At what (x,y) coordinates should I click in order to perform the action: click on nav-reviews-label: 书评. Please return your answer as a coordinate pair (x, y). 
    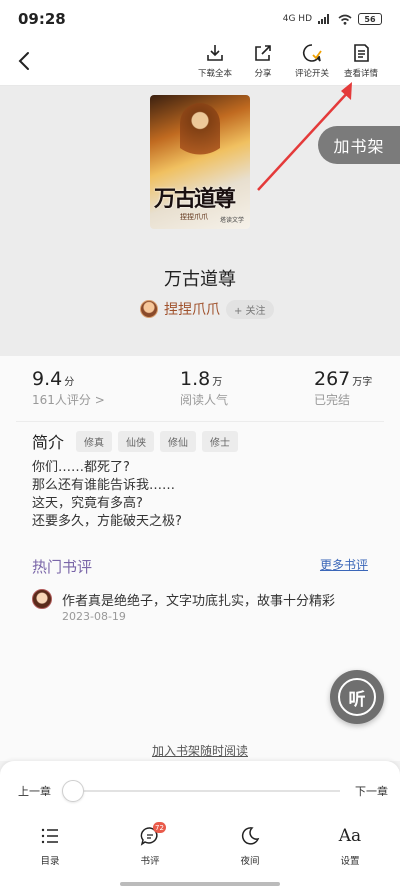
    Looking at the image, I should click on (150, 861).